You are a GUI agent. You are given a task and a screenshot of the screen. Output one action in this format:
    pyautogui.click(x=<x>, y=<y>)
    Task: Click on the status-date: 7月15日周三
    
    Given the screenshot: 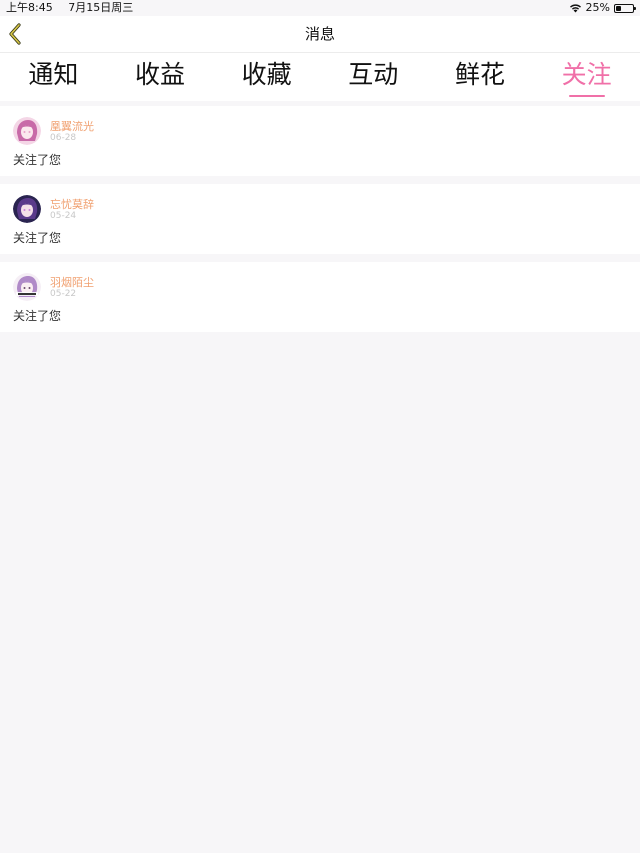 What is the action you would take?
    pyautogui.click(x=101, y=7)
    